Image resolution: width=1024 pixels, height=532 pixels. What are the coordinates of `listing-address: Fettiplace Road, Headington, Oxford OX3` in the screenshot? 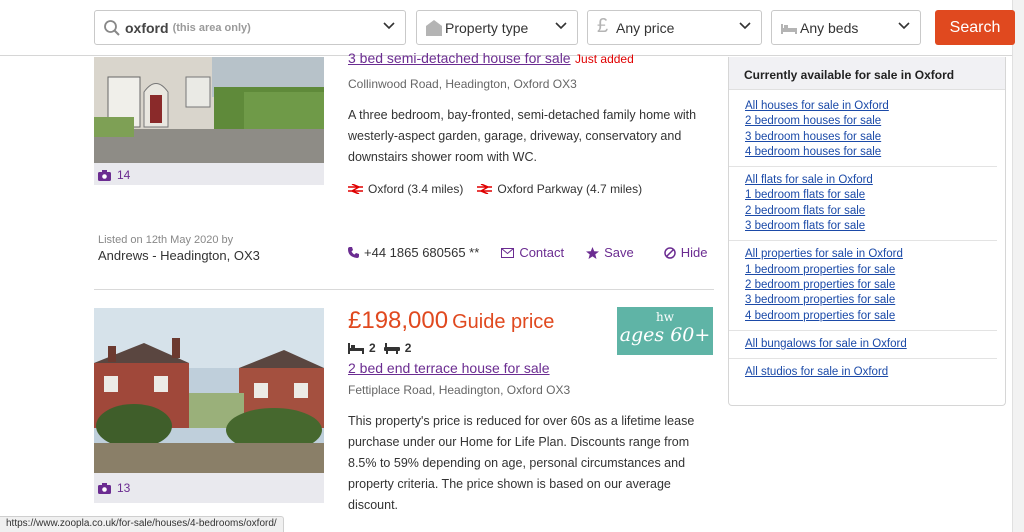 It's located at (459, 390).